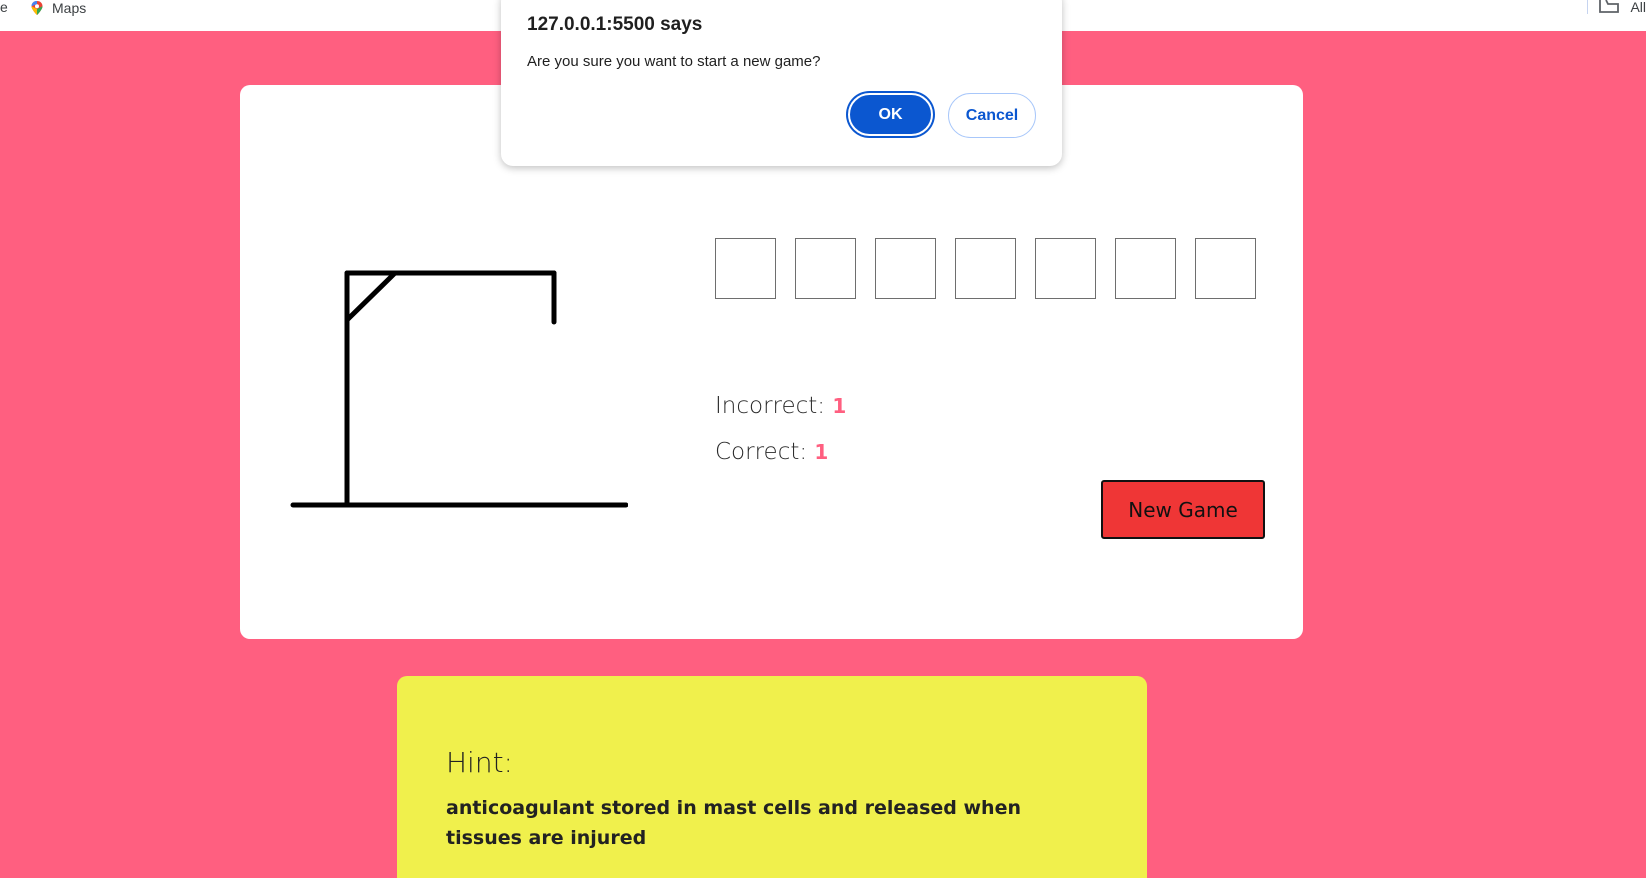  What do you see at coordinates (992, 115) in the screenshot?
I see `cancel-button: Cancel` at bounding box center [992, 115].